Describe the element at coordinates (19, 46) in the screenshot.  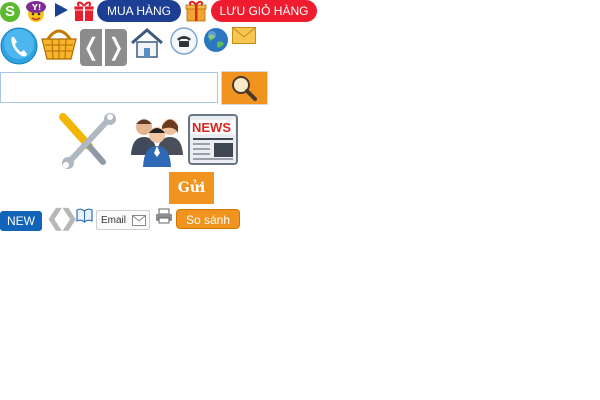
I see `phone-icon` at that location.